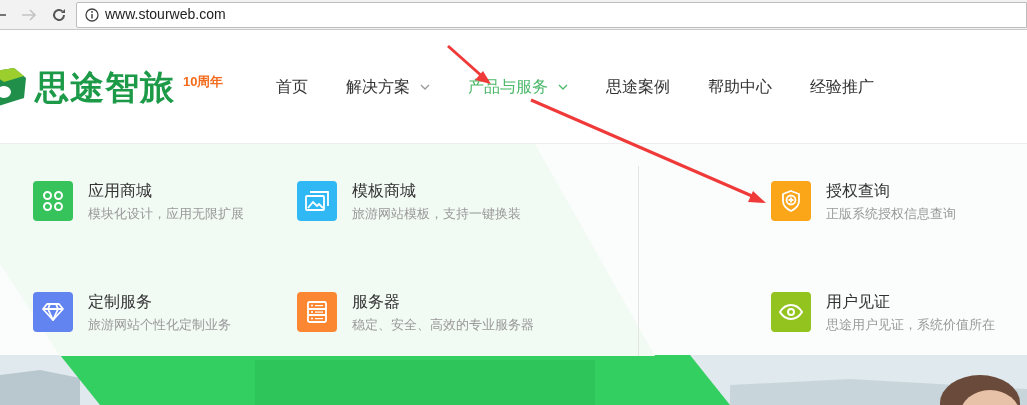 This screenshot has height=405, width=1027. I want to click on menu-item-description: 模块化设计，应用无限扩展, so click(166, 214).